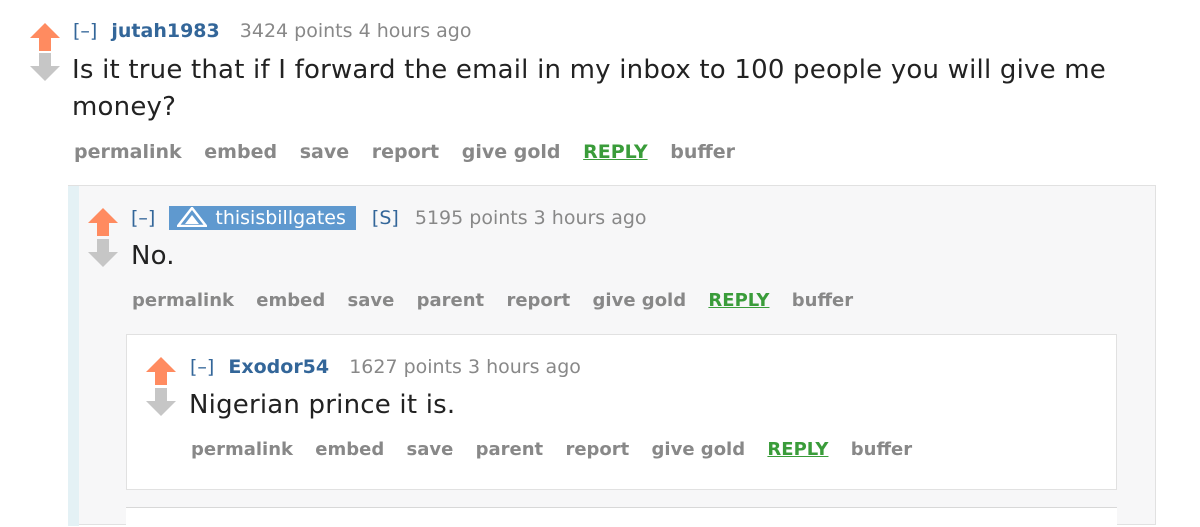  I want to click on score-and-time: 1627 points 3 hours ago, so click(465, 367).